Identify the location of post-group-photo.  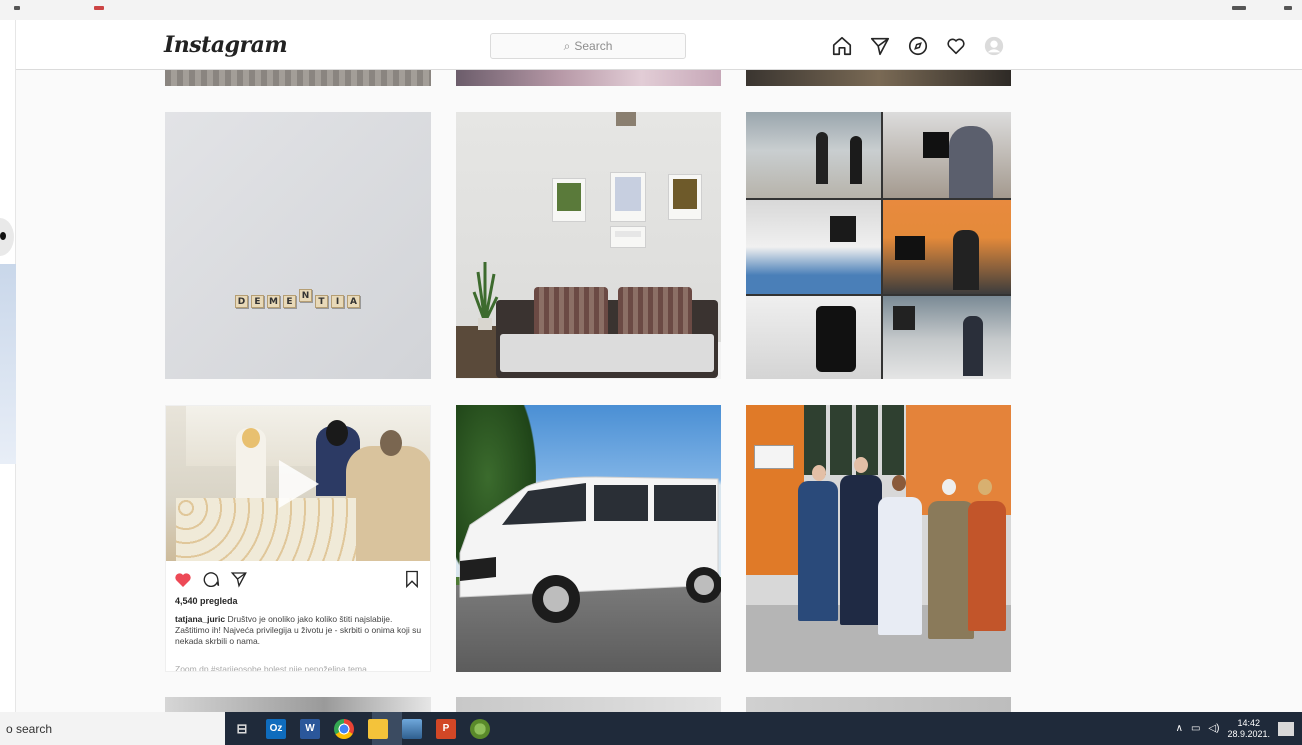
(878, 538).